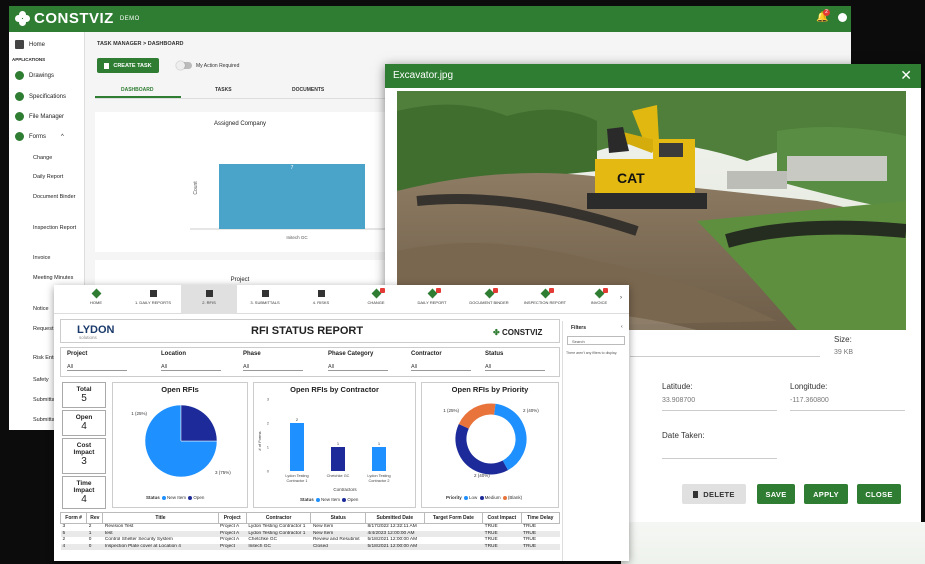 Image resolution: width=925 pixels, height=564 pixels. I want to click on nav-daily-reports: 1. DAILY REPORTS, so click(153, 299).